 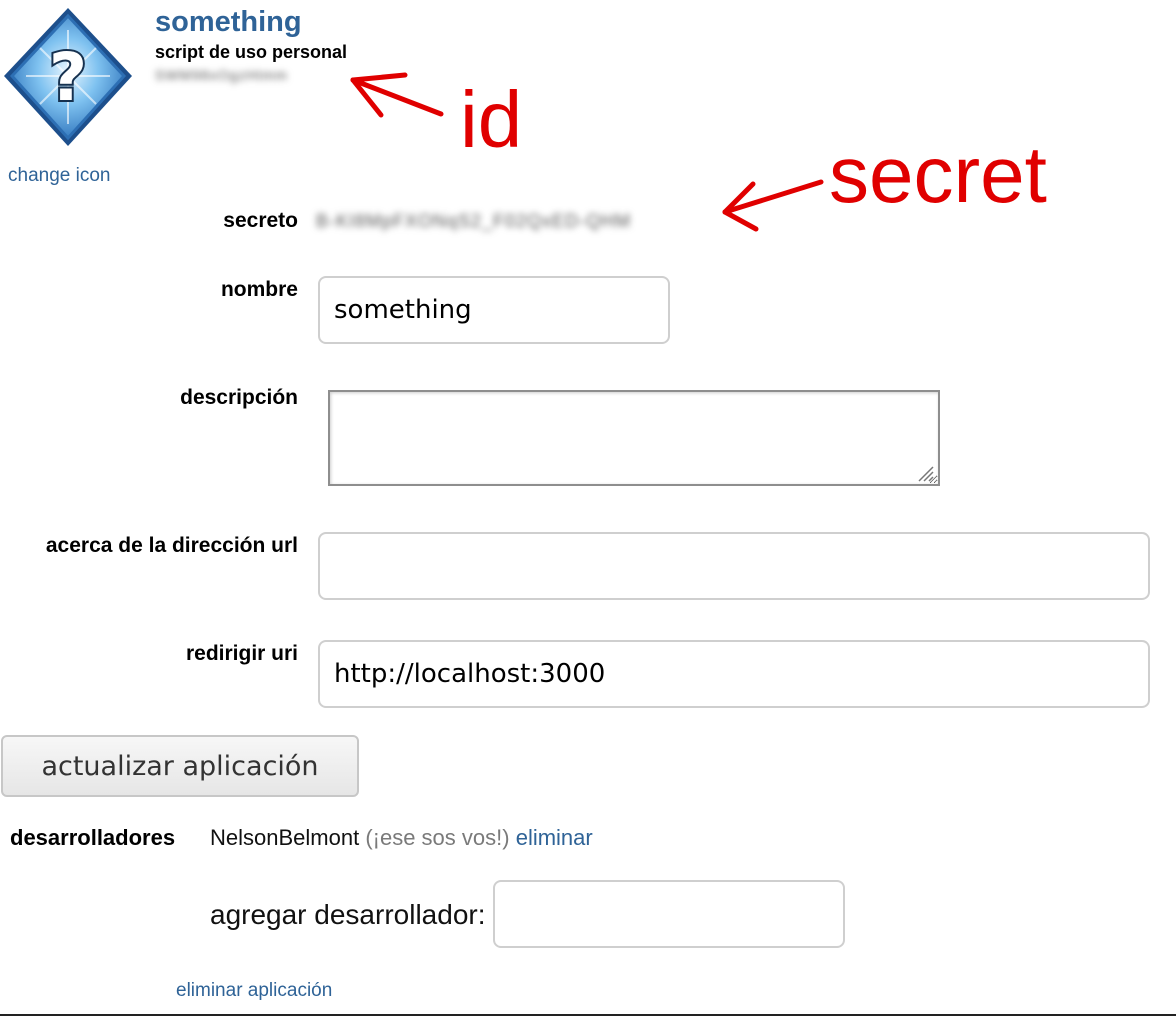 I want to click on annotation-id-label: id, so click(x=491, y=119).